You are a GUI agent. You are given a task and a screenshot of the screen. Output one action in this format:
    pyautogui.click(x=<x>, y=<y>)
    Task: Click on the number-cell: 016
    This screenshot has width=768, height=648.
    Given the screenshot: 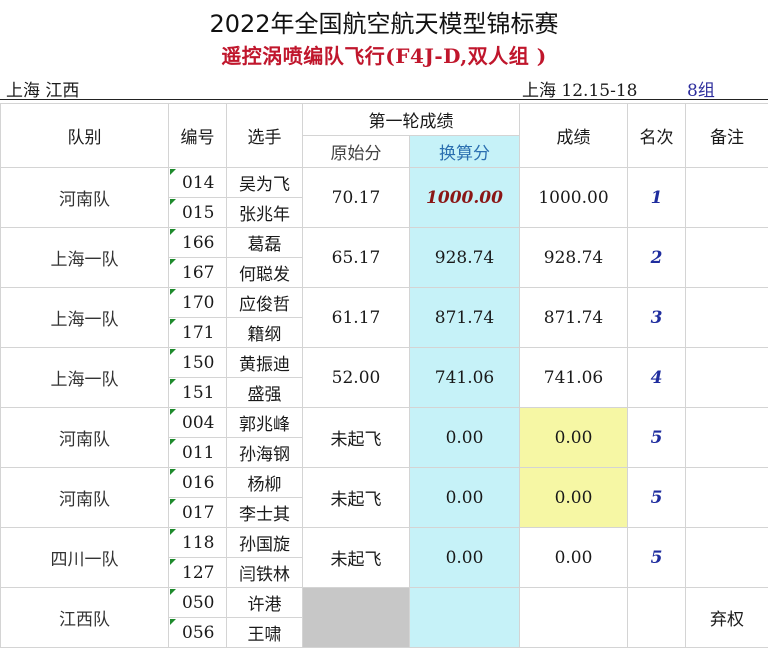 What is the action you would take?
    pyautogui.click(x=197, y=482)
    